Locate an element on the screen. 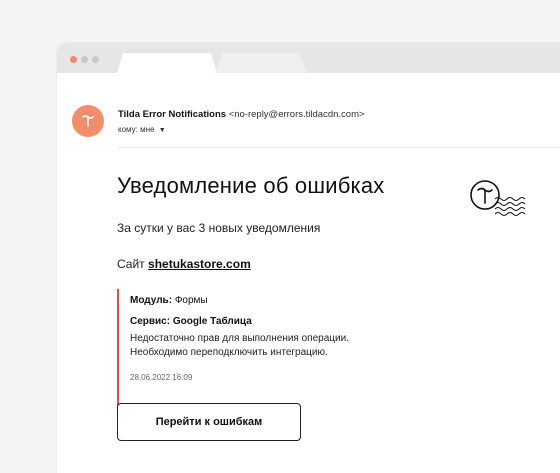  recipient-label: кому: мне is located at coordinates (136, 129).